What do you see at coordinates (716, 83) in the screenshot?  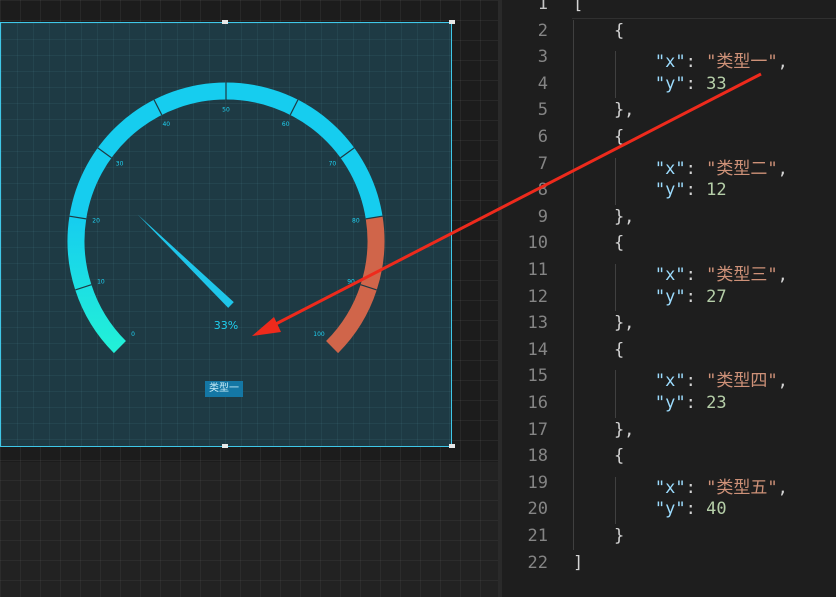 I see `code-token: 33` at bounding box center [716, 83].